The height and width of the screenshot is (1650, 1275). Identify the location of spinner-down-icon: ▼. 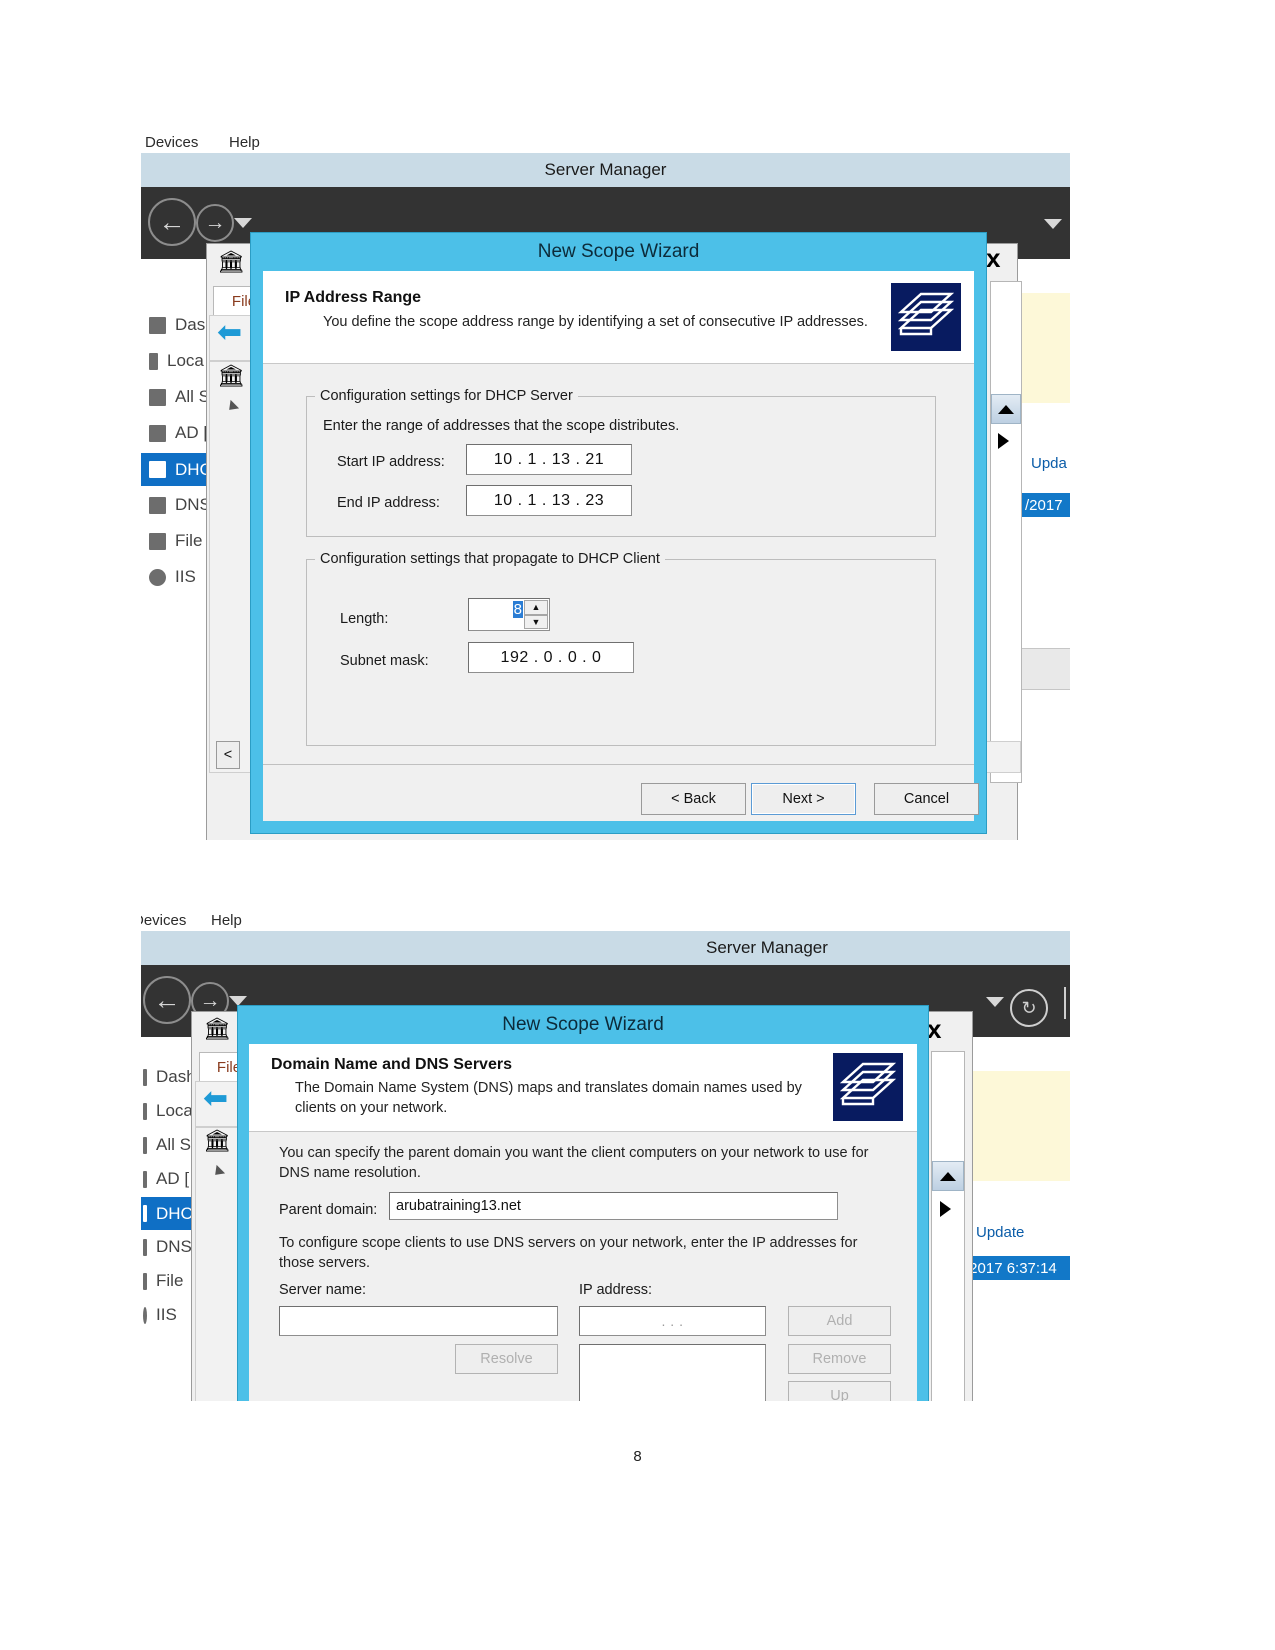
(536, 621).